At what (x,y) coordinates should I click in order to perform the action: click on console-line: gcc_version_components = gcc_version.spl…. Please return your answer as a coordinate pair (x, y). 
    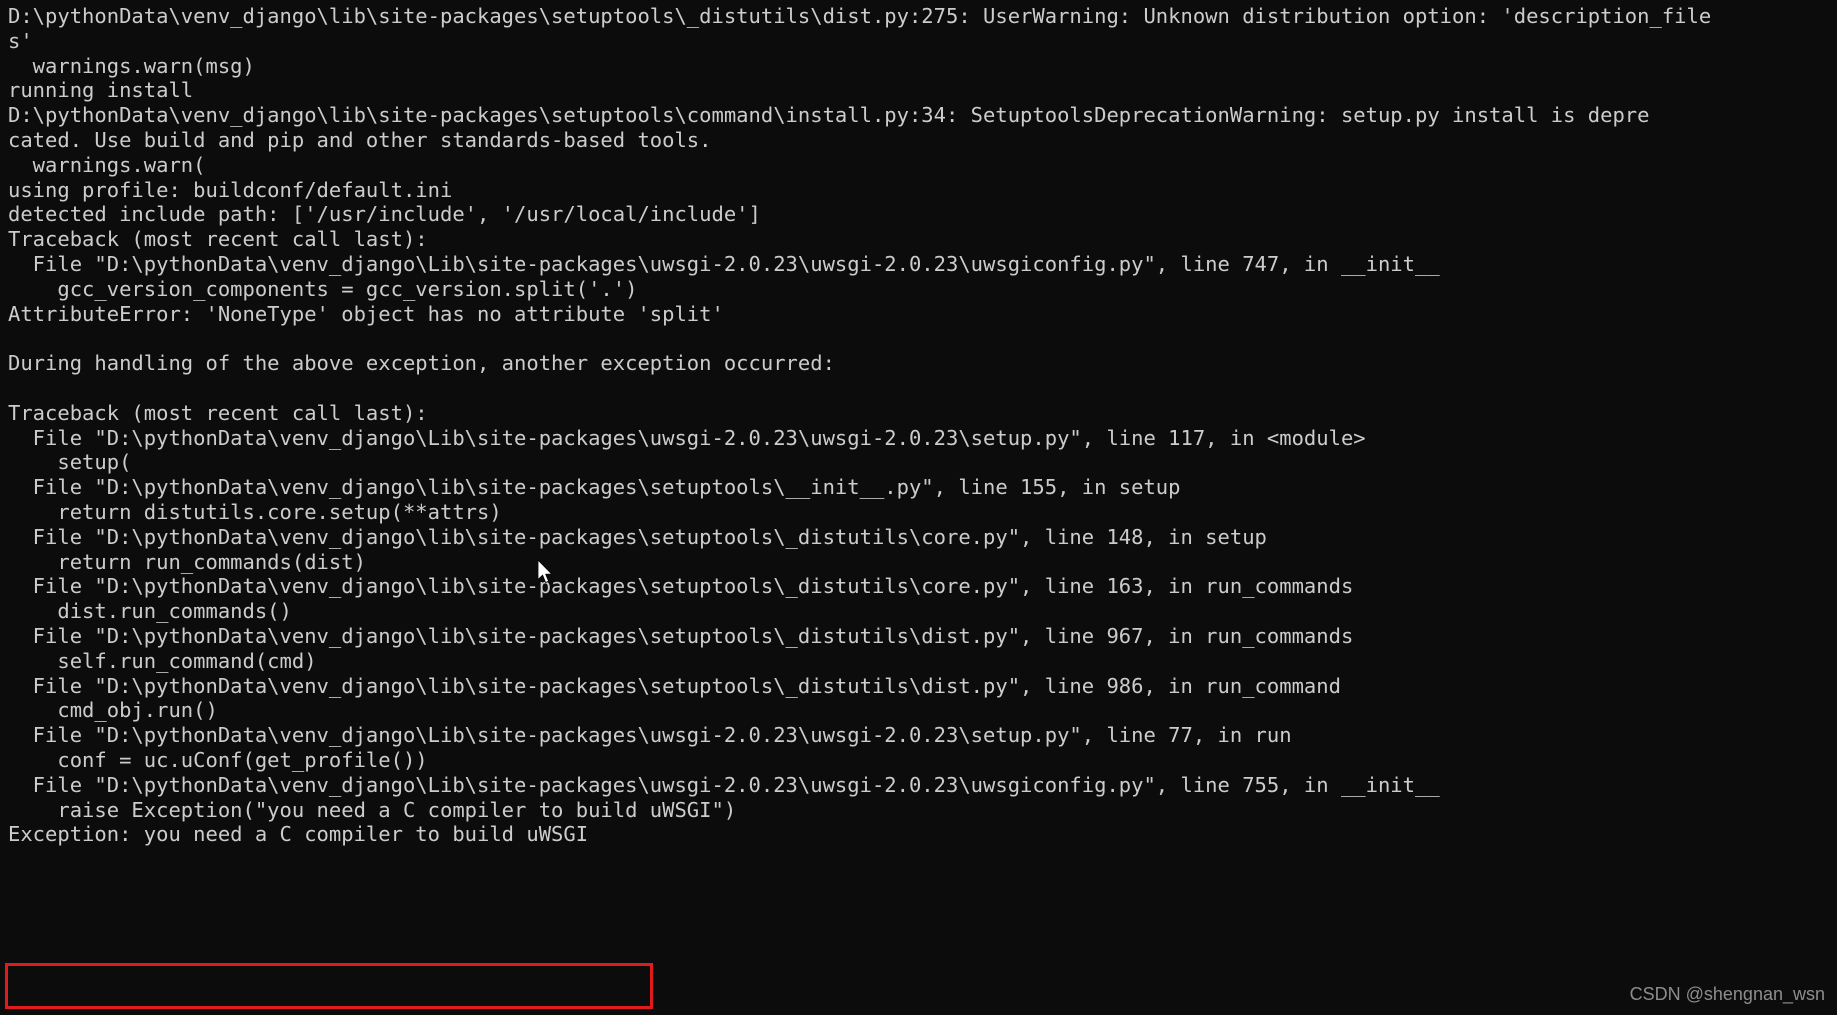
    Looking at the image, I should click on (323, 288).